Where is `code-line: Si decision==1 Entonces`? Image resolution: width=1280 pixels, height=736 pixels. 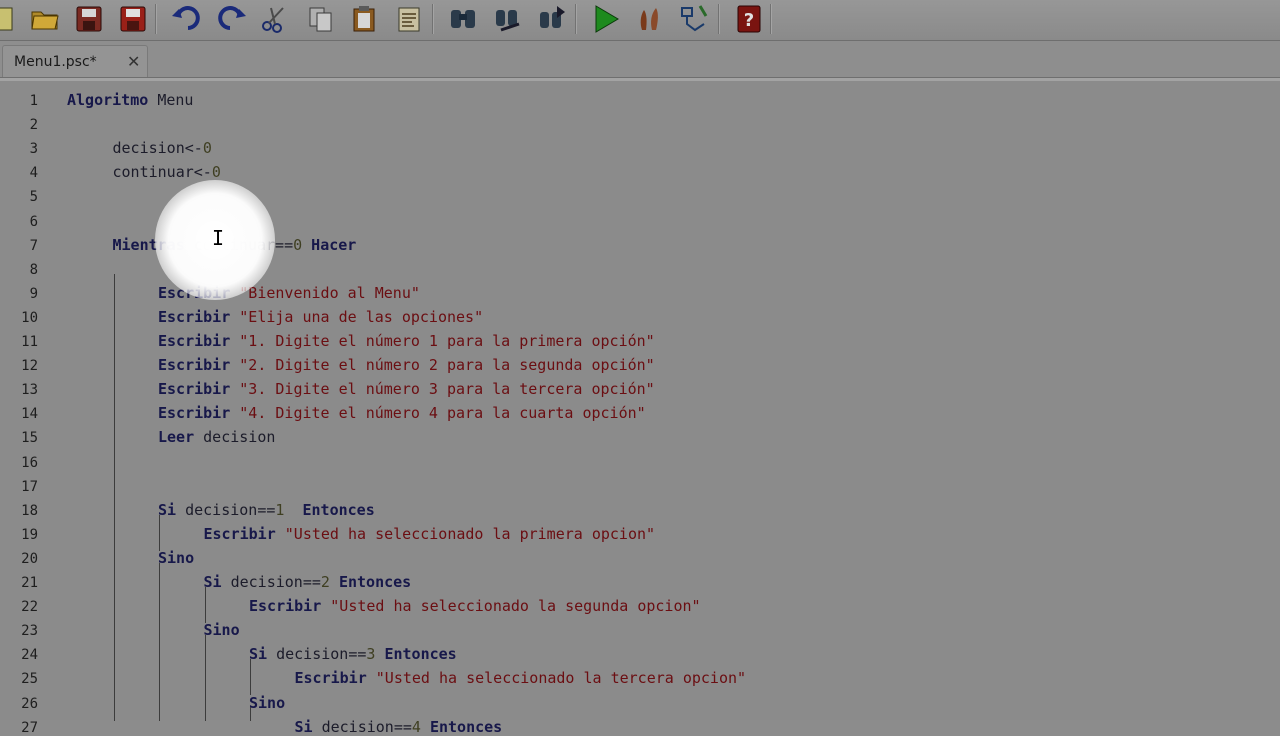 code-line: Si decision==1 Entonces is located at coordinates (266, 510).